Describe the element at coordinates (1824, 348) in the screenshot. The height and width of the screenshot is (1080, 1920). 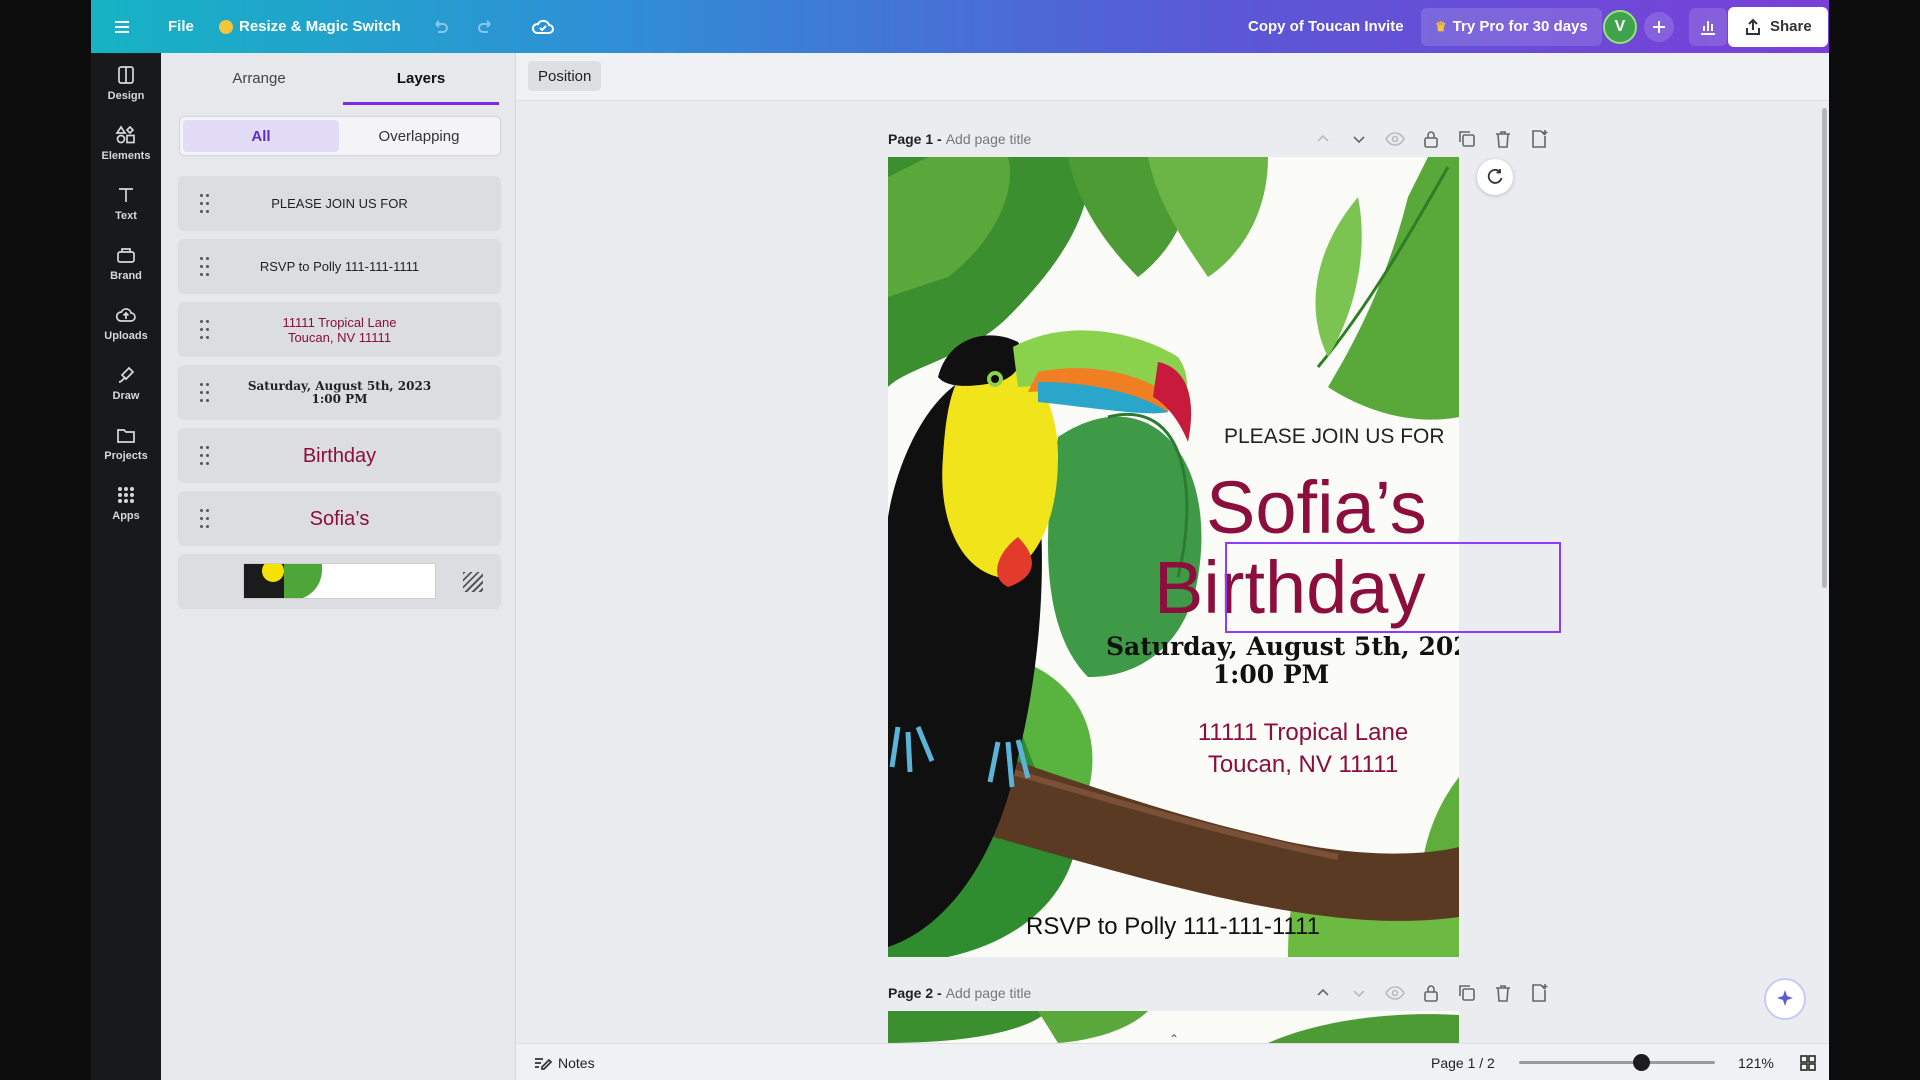
I see `vertical-scrollbar` at that location.